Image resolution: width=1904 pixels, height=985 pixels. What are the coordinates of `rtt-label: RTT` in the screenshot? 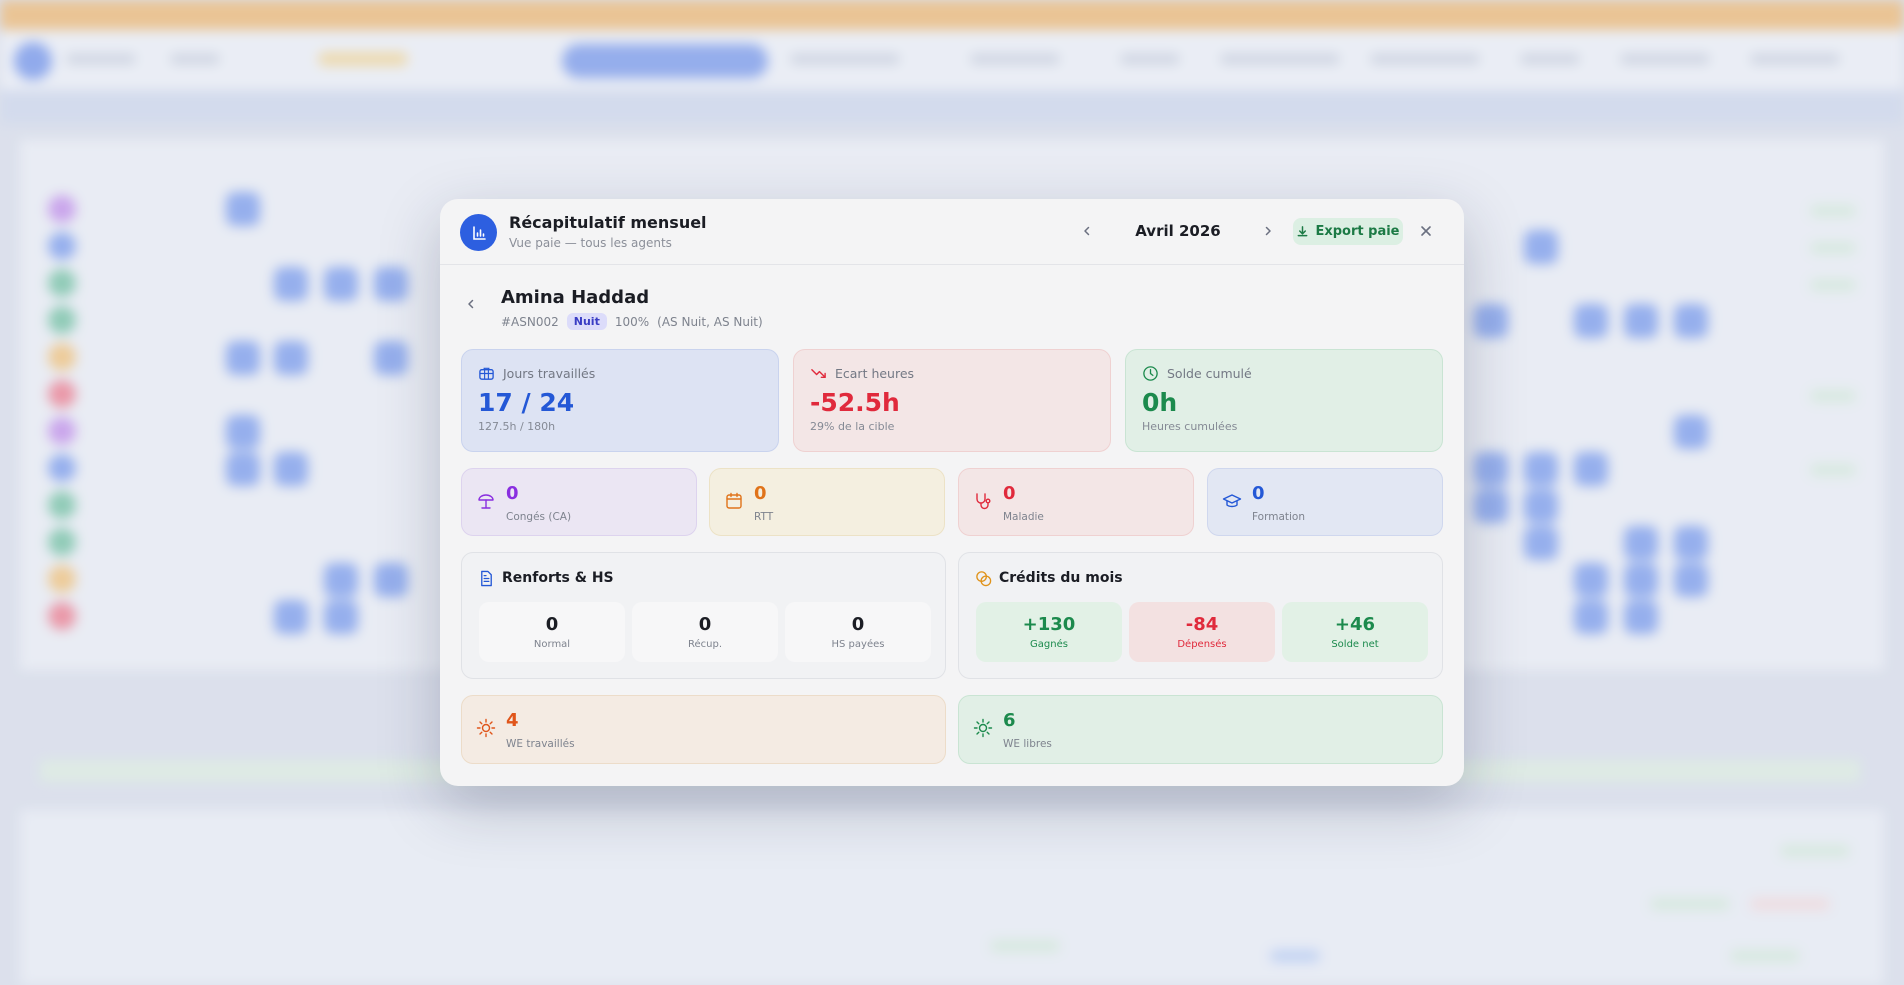 It's located at (764, 517).